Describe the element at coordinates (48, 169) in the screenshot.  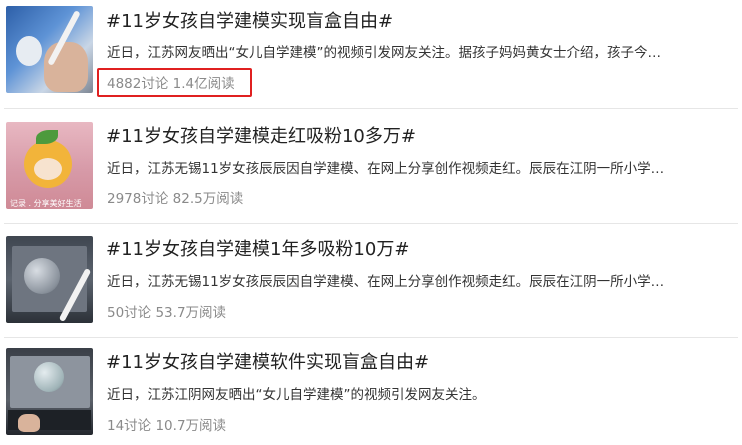
I see `face-shape` at that location.